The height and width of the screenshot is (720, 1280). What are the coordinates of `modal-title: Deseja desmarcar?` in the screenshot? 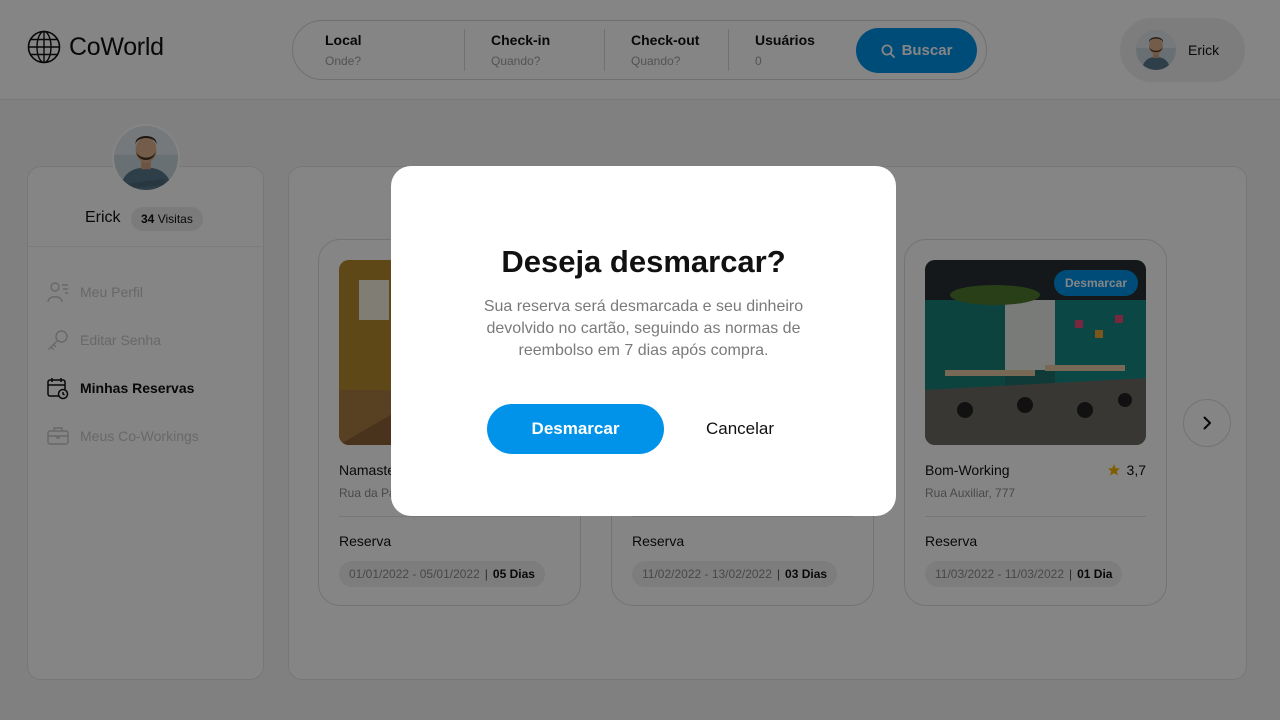 It's located at (643, 261).